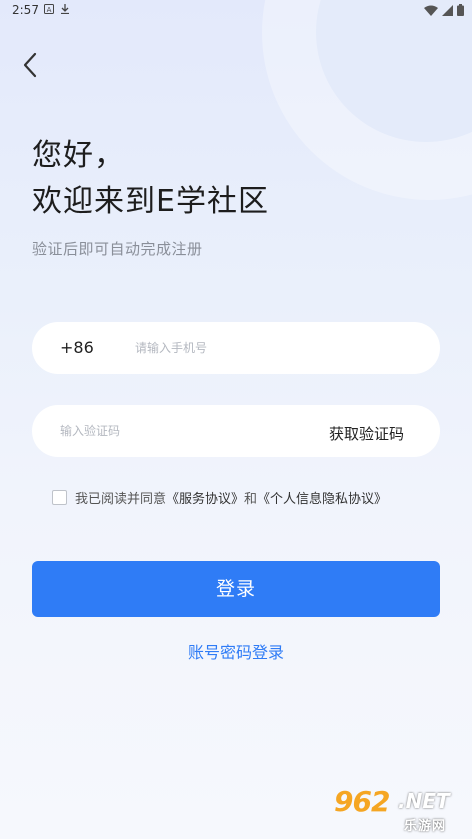  What do you see at coordinates (236, 10) in the screenshot?
I see `status-bar: 2:57 A` at bounding box center [236, 10].